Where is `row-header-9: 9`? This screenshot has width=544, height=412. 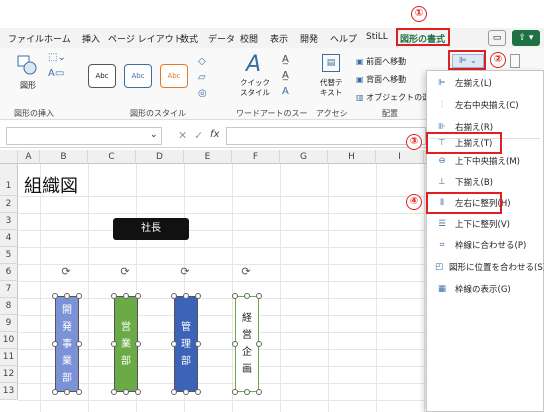 row-header-9: 9 is located at coordinates (9, 323).